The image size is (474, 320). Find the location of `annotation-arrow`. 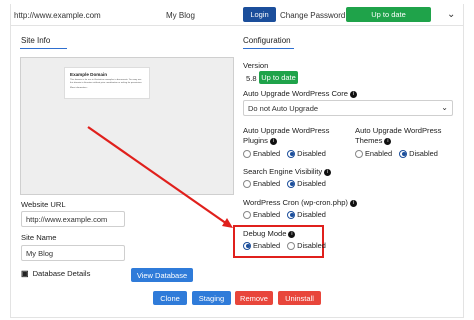

annotation-arrow is located at coordinates (160, 177).